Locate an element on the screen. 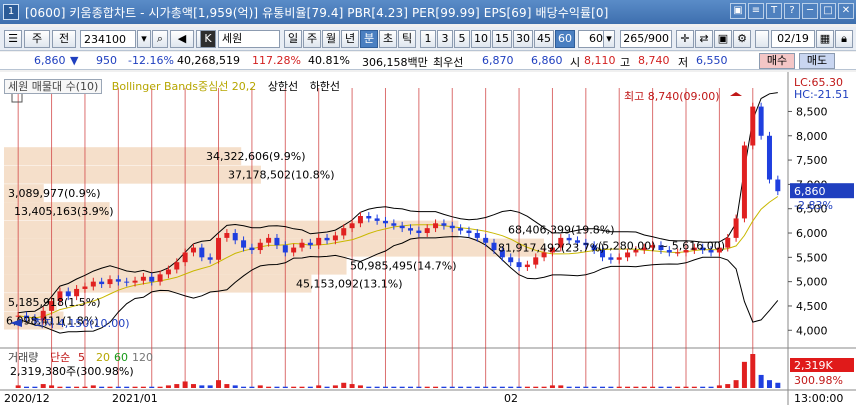 The height and width of the screenshot is (405, 856). minute-30: 30 is located at coordinates (523, 39).